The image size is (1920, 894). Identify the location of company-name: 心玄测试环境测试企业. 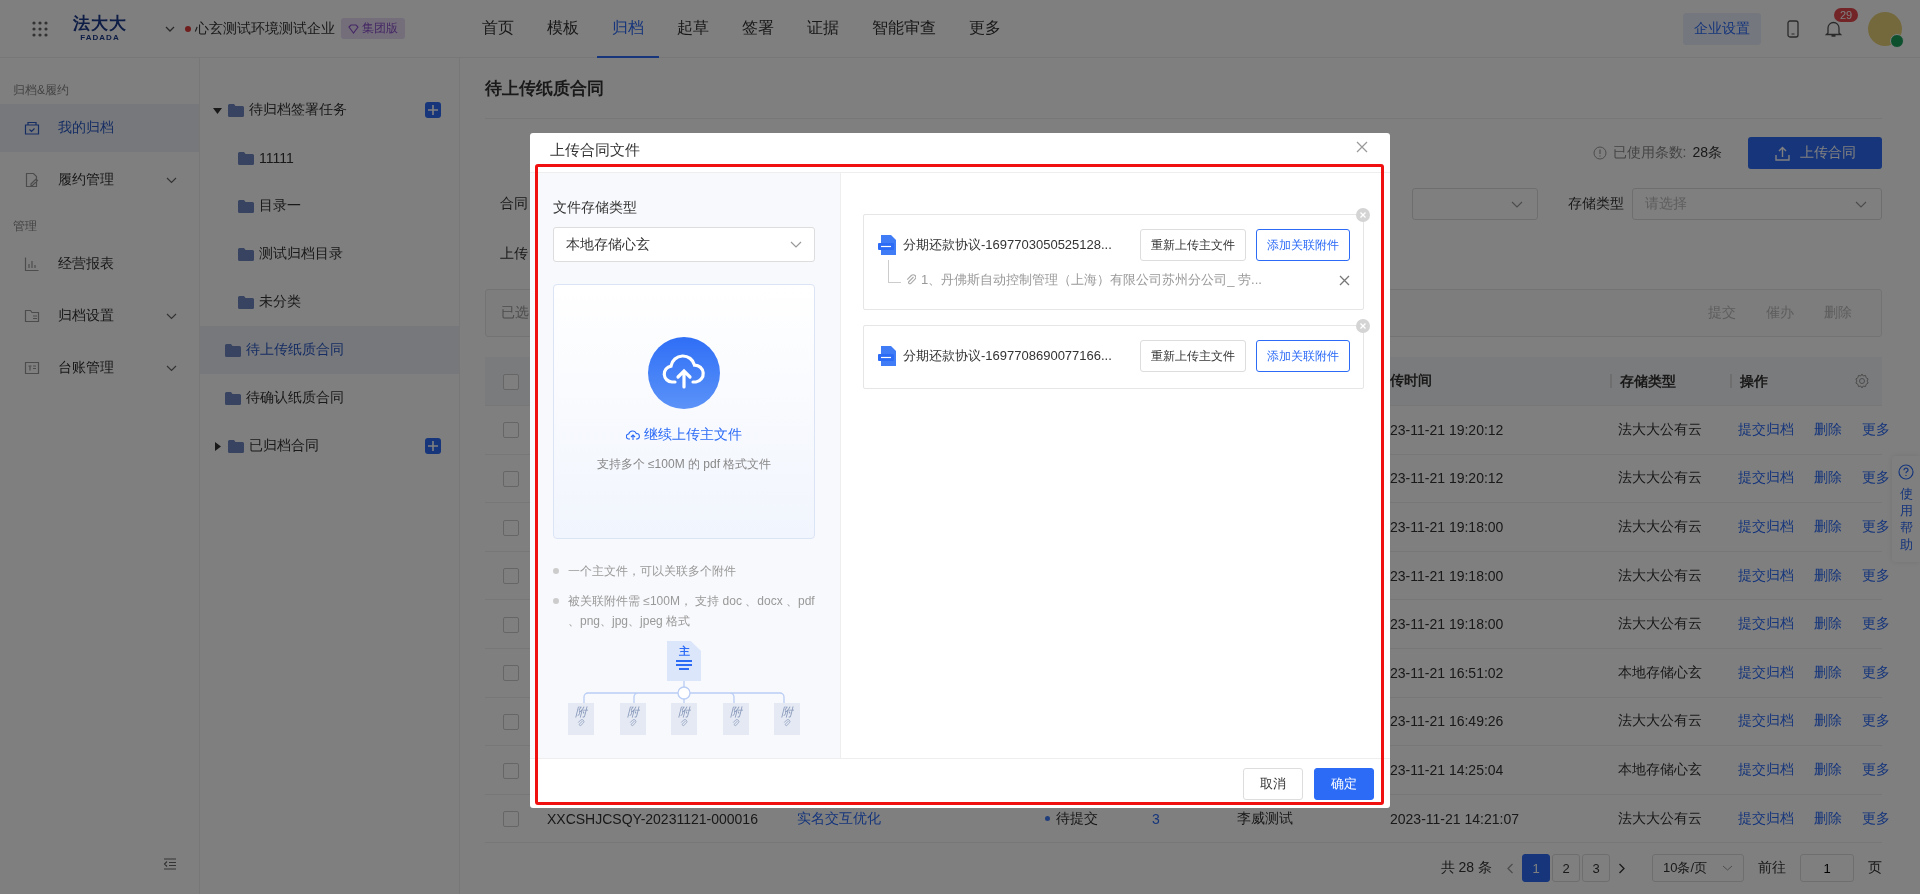
(265, 28).